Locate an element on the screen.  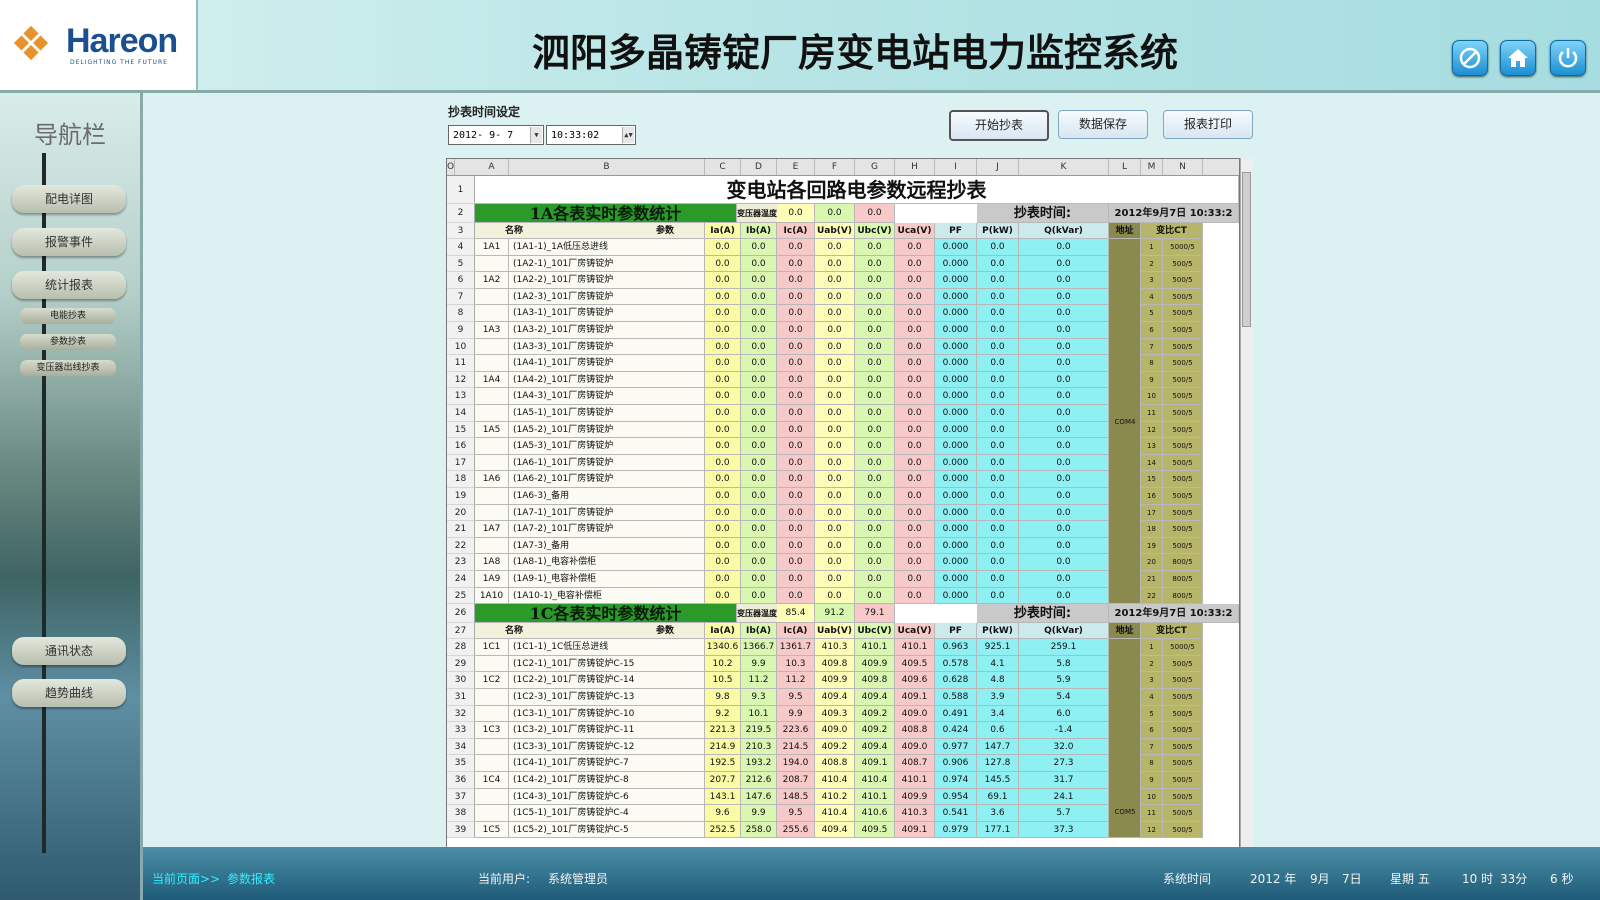
row-number: 9 is located at coordinates (461, 330).